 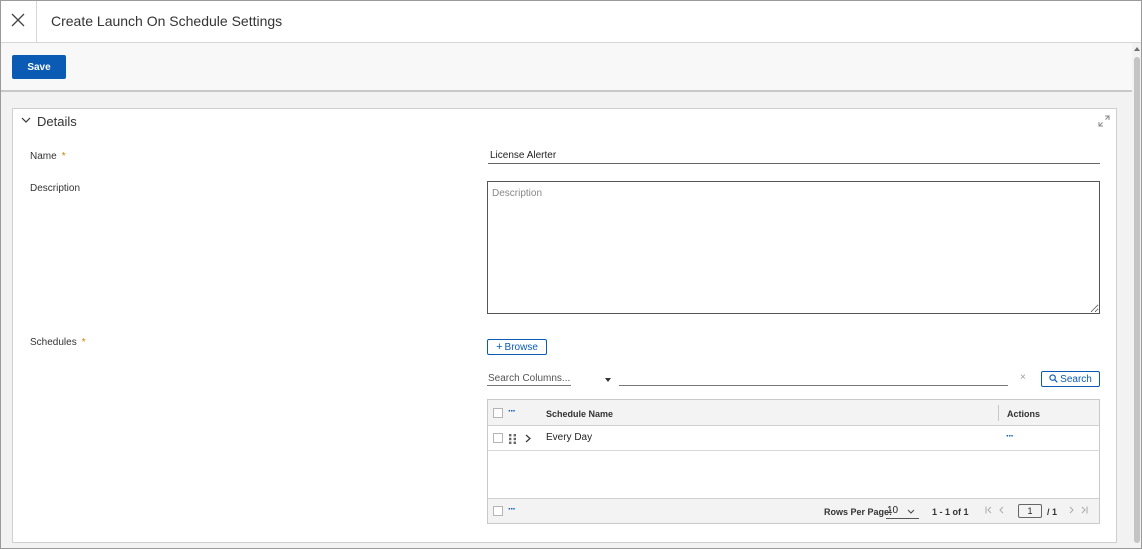 I want to click on grid-header: ··· Schedule Name Actions, so click(x=793, y=413).